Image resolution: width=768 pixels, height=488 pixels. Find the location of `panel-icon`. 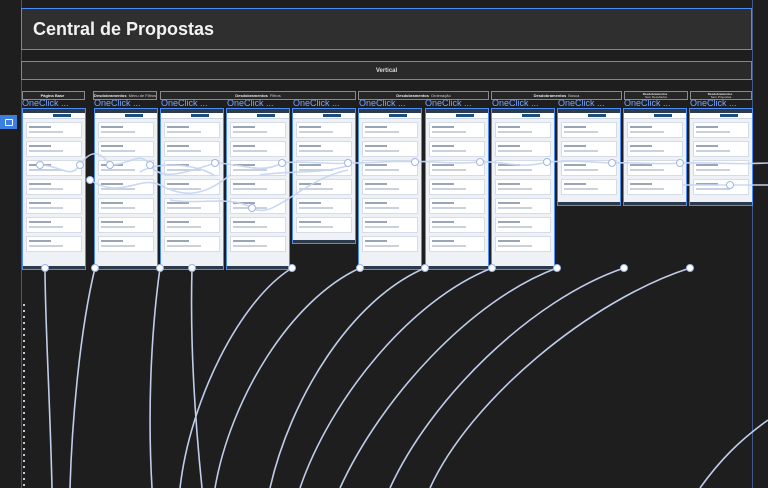

panel-icon is located at coordinates (8, 122).